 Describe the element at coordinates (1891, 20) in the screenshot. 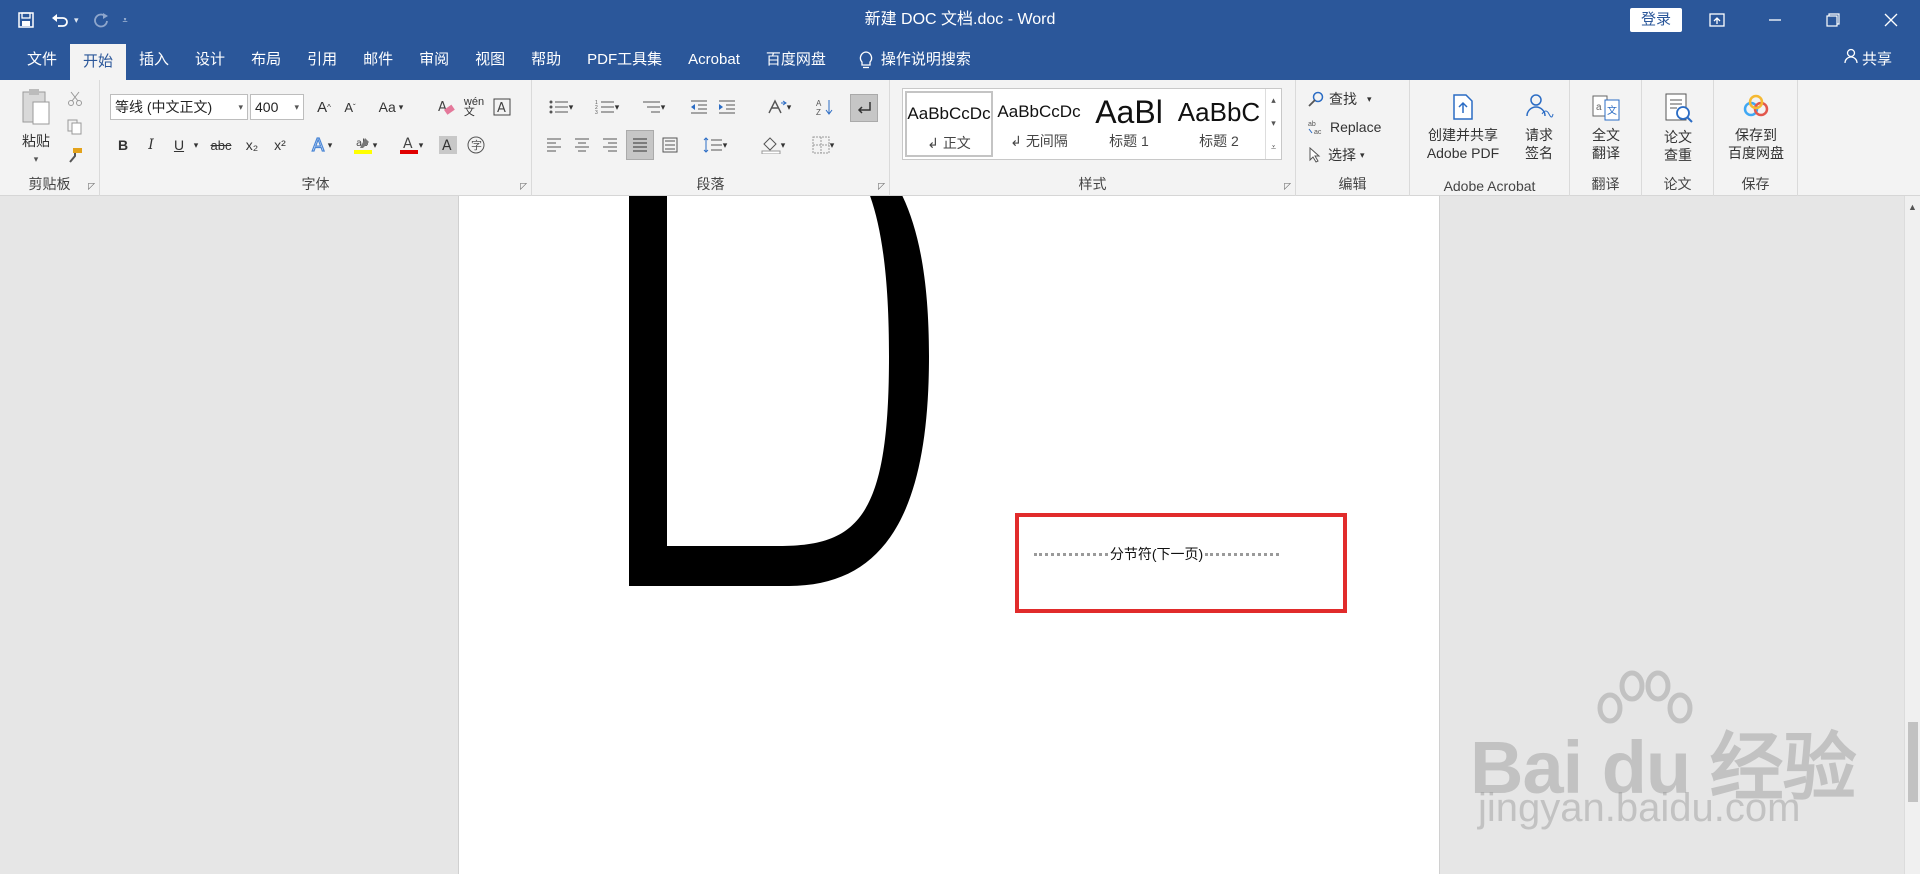

I see `close-icon` at that location.